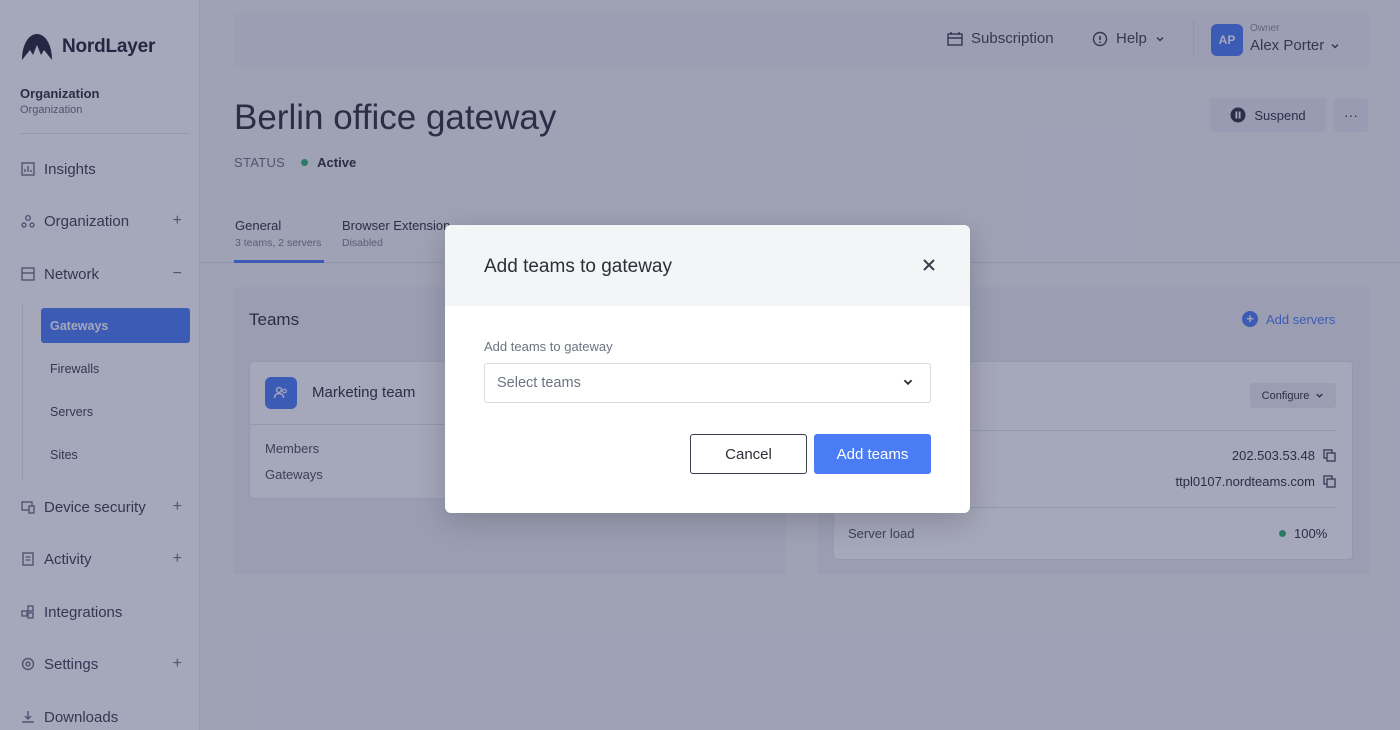 The height and width of the screenshot is (730, 1400). What do you see at coordinates (908, 382) in the screenshot?
I see `chevron-down-icon` at bounding box center [908, 382].